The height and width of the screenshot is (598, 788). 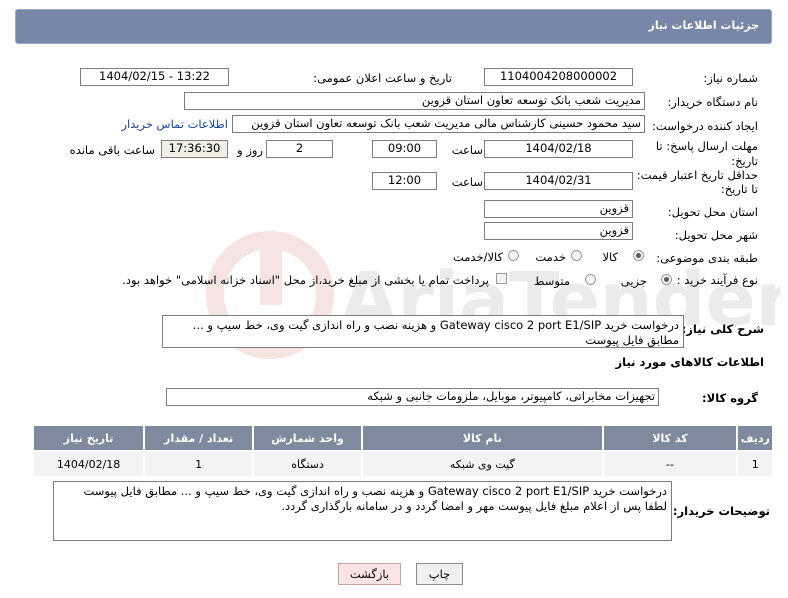 I want to click on days-remaining-field: 2, so click(x=299, y=149).